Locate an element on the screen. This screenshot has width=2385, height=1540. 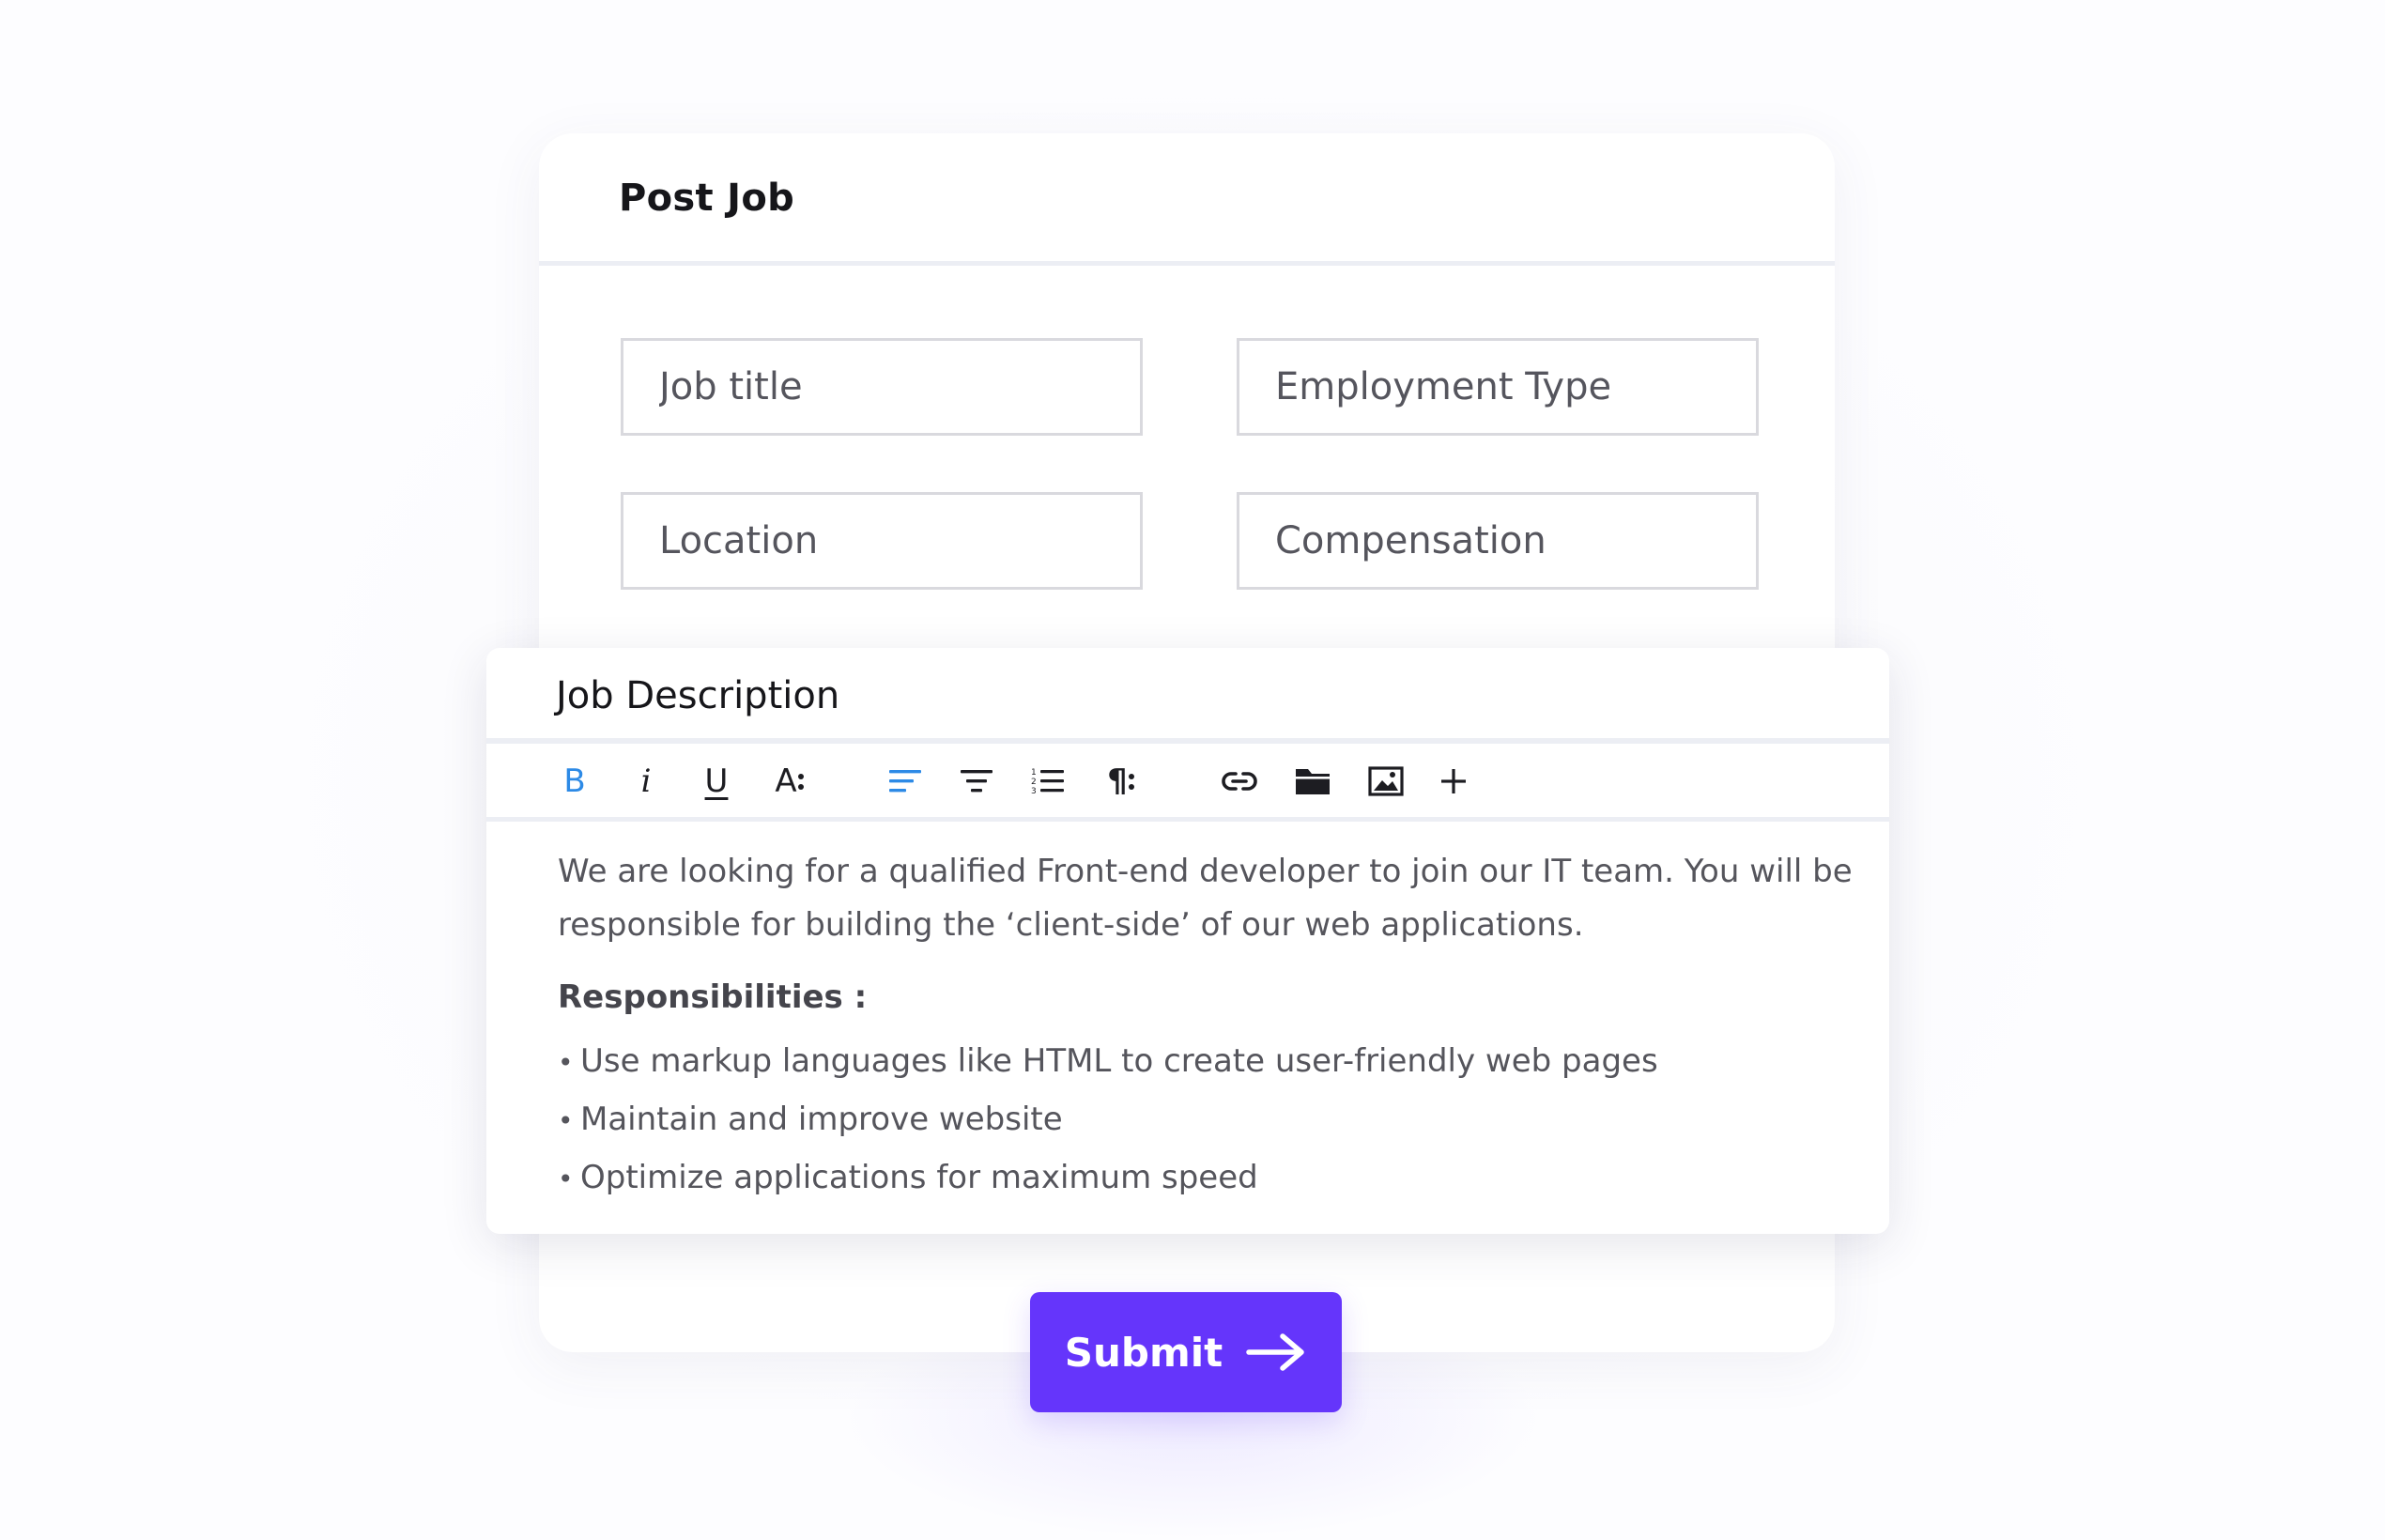
folder-button is located at coordinates (1312, 781).